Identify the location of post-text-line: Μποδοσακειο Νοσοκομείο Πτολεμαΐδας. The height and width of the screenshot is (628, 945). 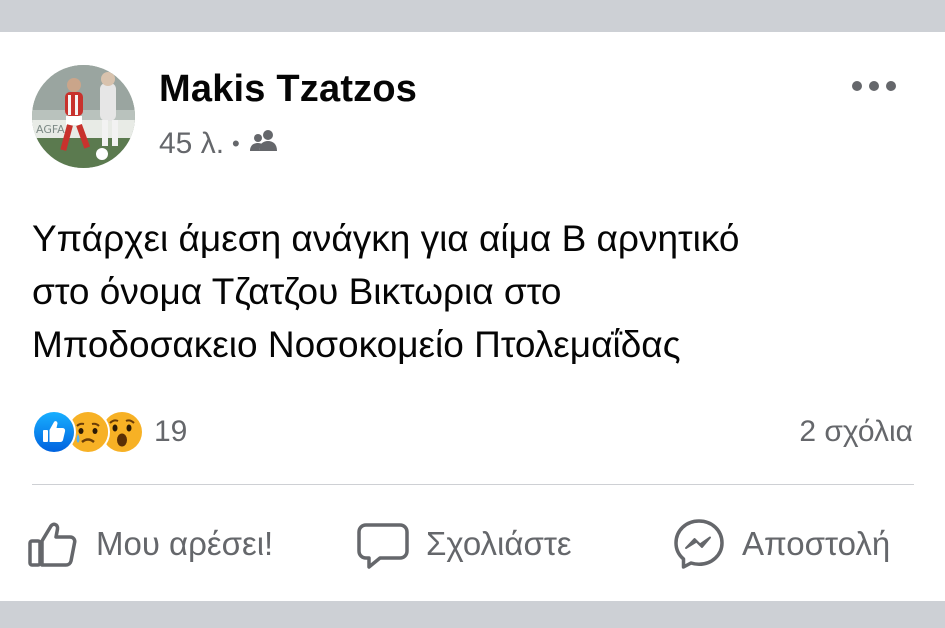
(356, 344).